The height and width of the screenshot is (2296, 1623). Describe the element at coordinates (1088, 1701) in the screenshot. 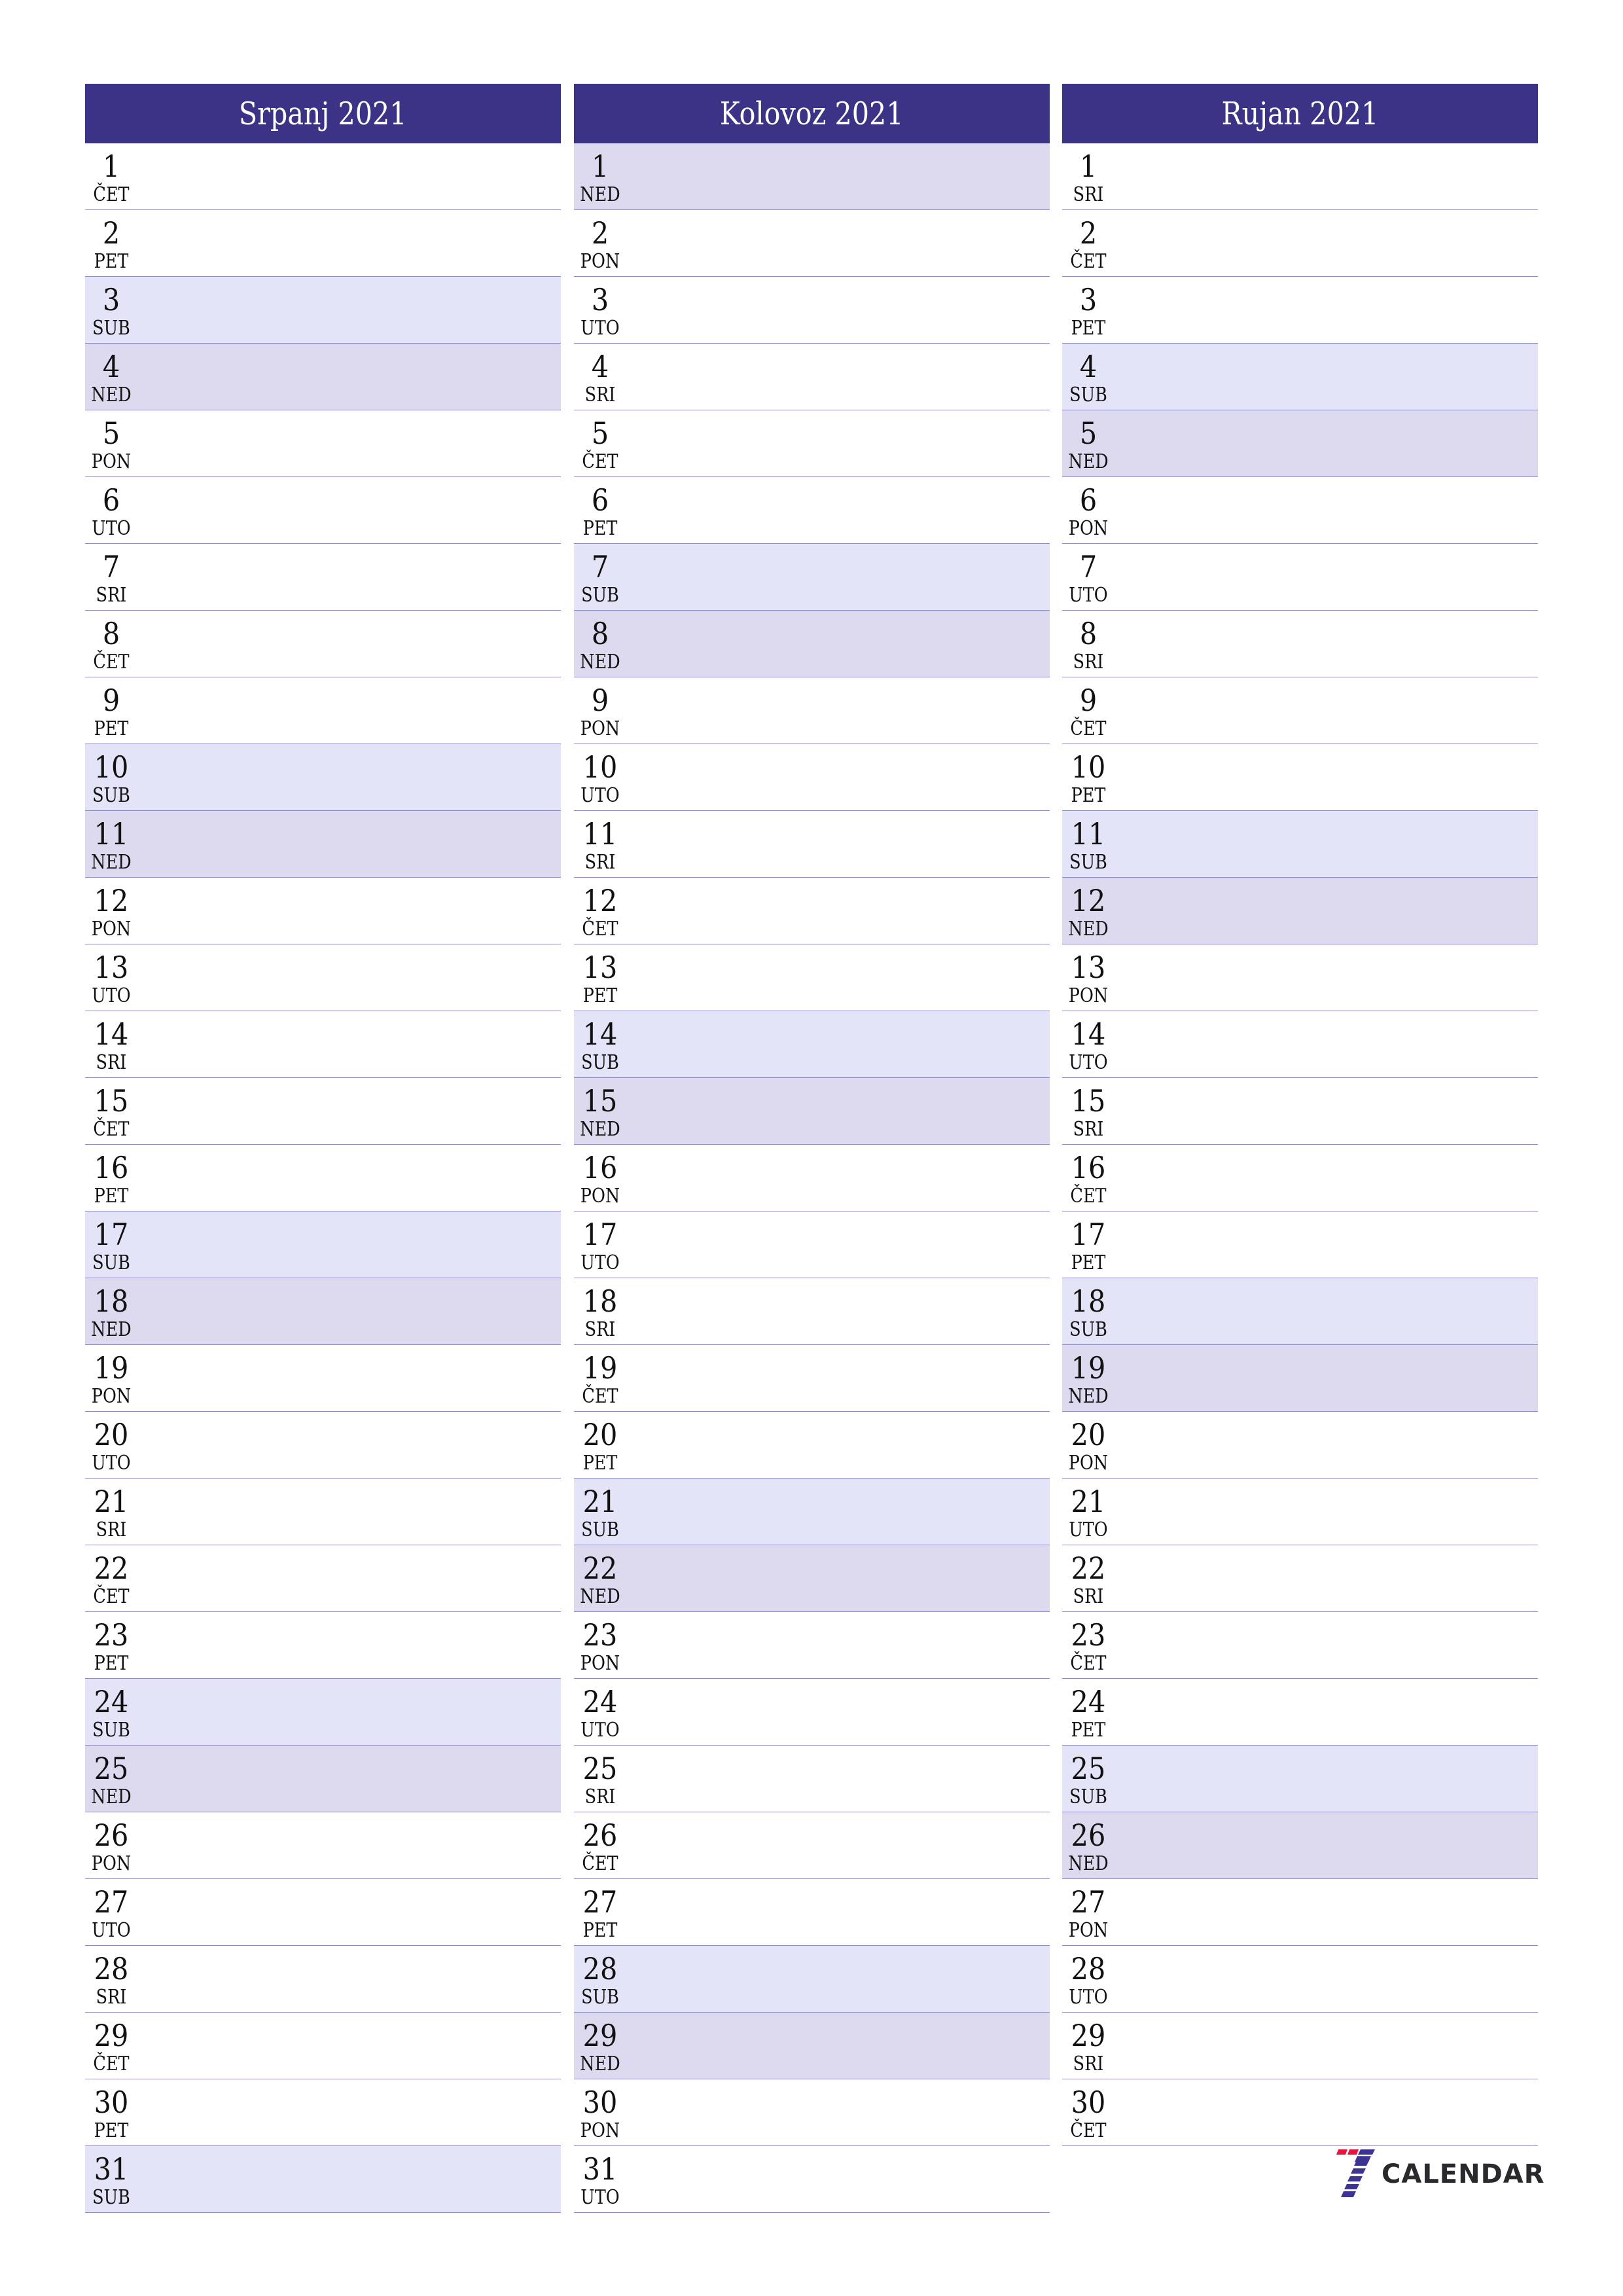

I see `day-number: 24` at that location.